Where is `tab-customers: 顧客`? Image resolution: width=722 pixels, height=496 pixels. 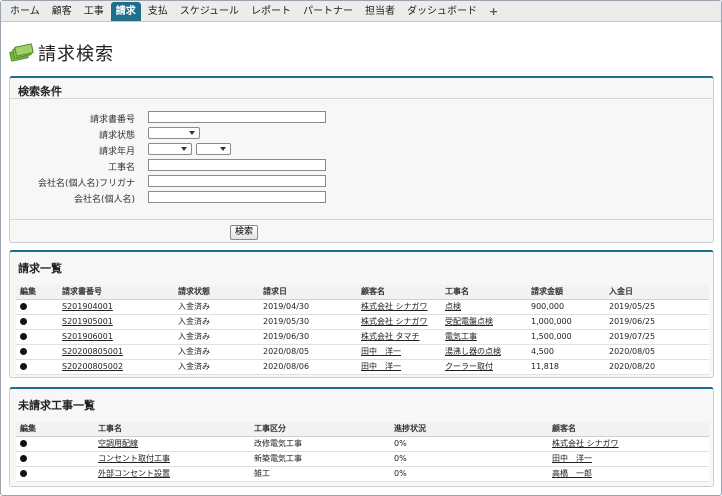 tab-customers: 顧客 is located at coordinates (62, 11).